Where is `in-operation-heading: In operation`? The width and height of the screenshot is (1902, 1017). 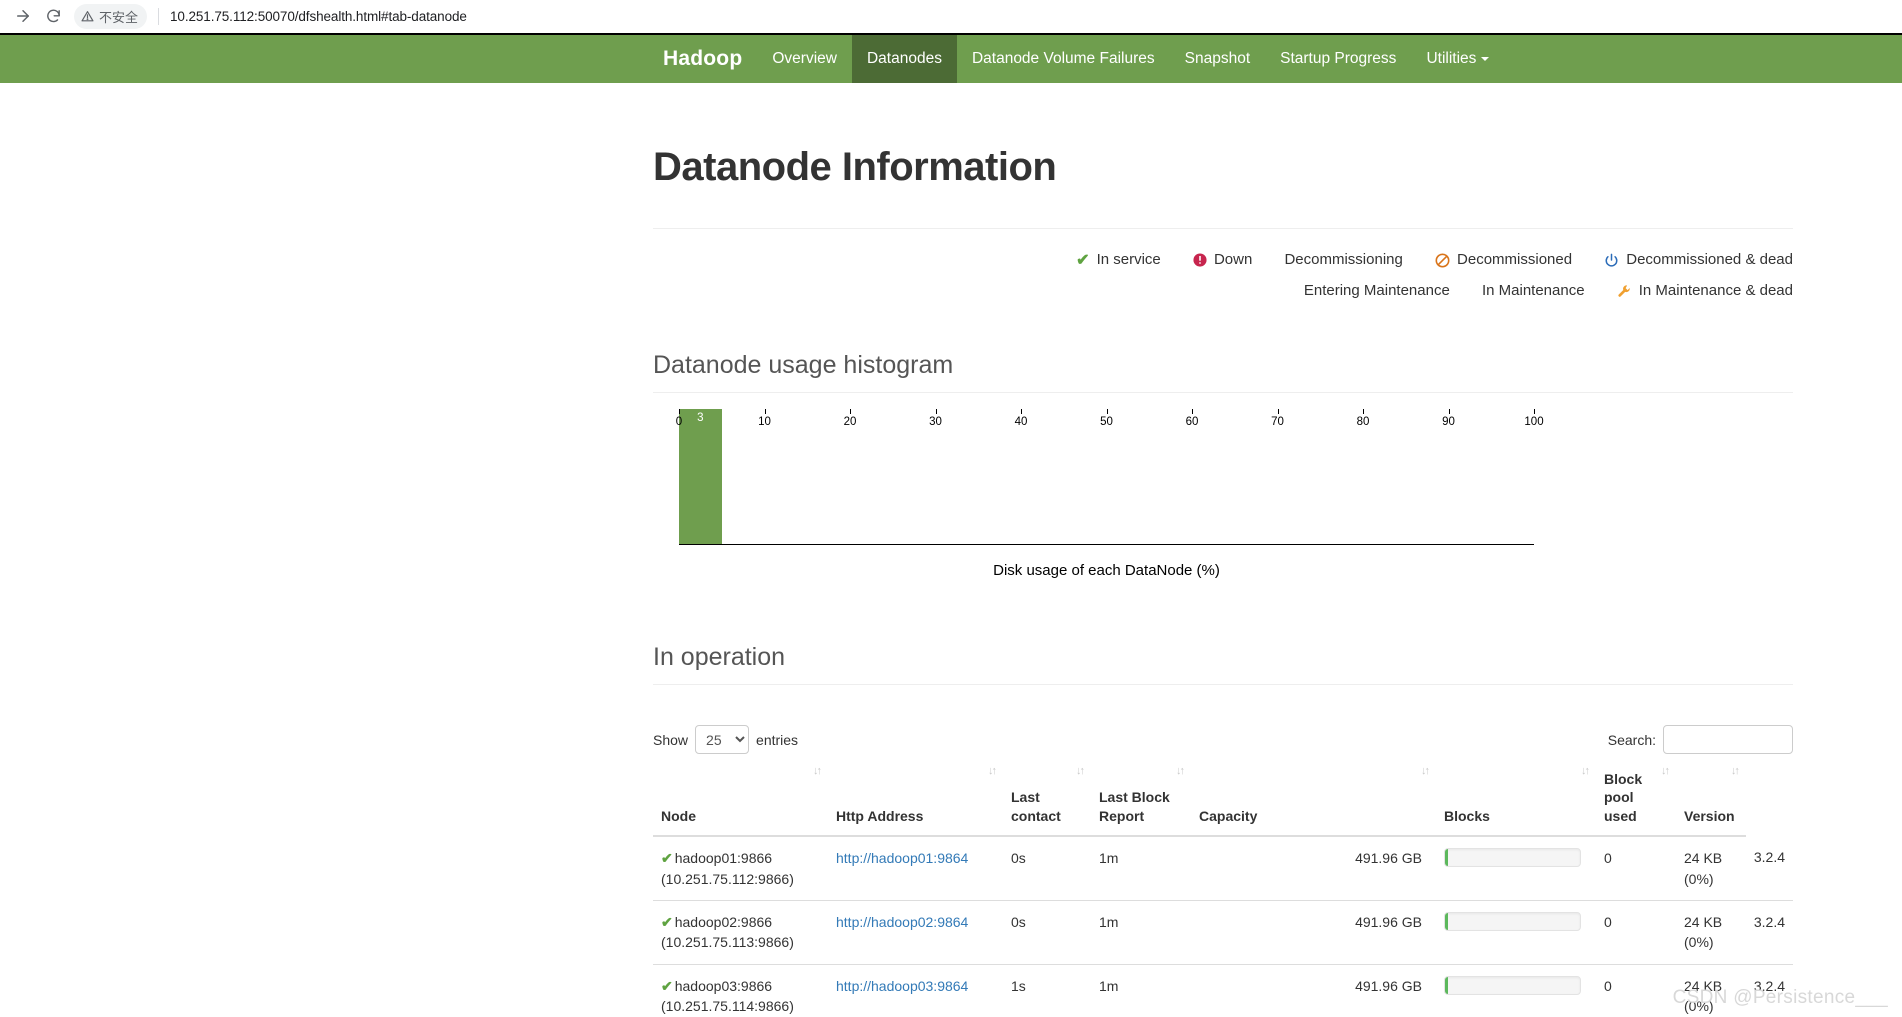 in-operation-heading: In operation is located at coordinates (719, 657).